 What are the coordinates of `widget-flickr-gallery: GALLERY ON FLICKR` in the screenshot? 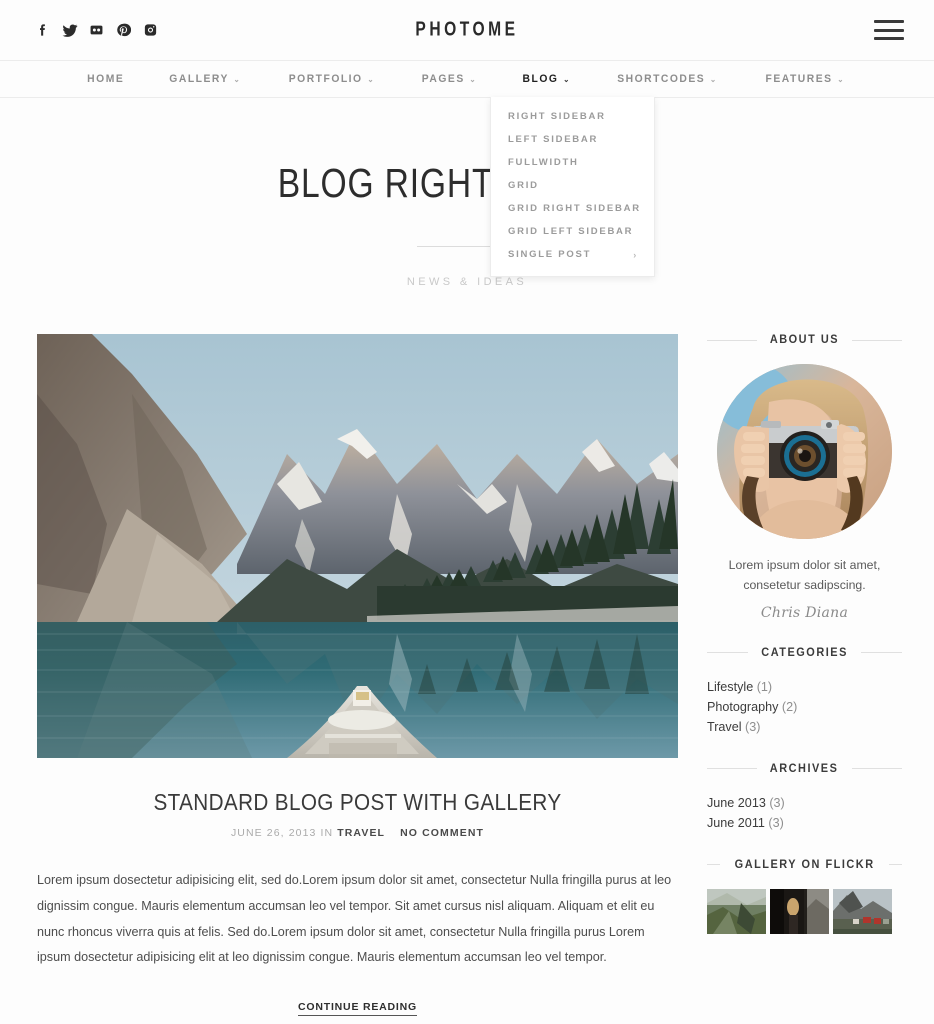 It's located at (804, 896).